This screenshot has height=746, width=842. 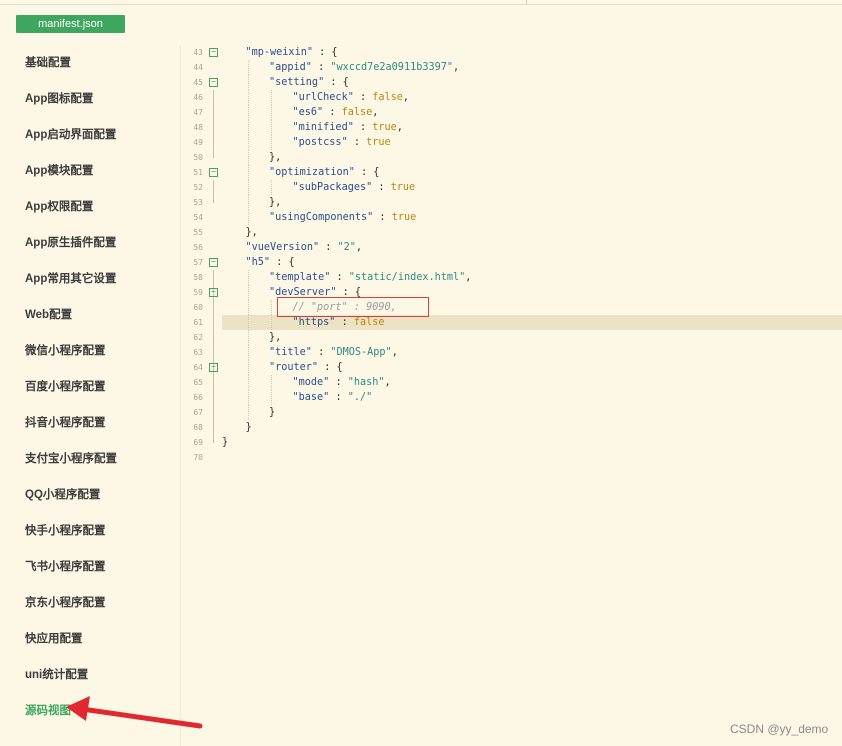 What do you see at coordinates (348, 127) in the screenshot?
I see `code-line: "minified" : true,` at bounding box center [348, 127].